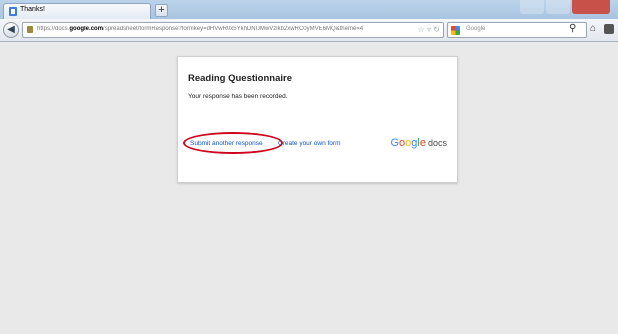 The image size is (618, 334). Describe the element at coordinates (309, 9) in the screenshot. I see `title-bar: Thanks! +` at that location.